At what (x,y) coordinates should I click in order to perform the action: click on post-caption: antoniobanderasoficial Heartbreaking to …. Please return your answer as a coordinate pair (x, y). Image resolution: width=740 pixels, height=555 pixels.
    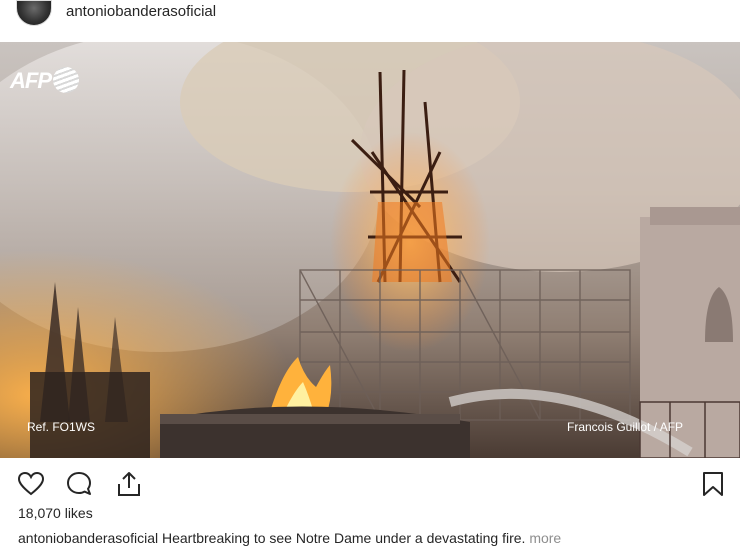
    Looking at the image, I should click on (289, 538).